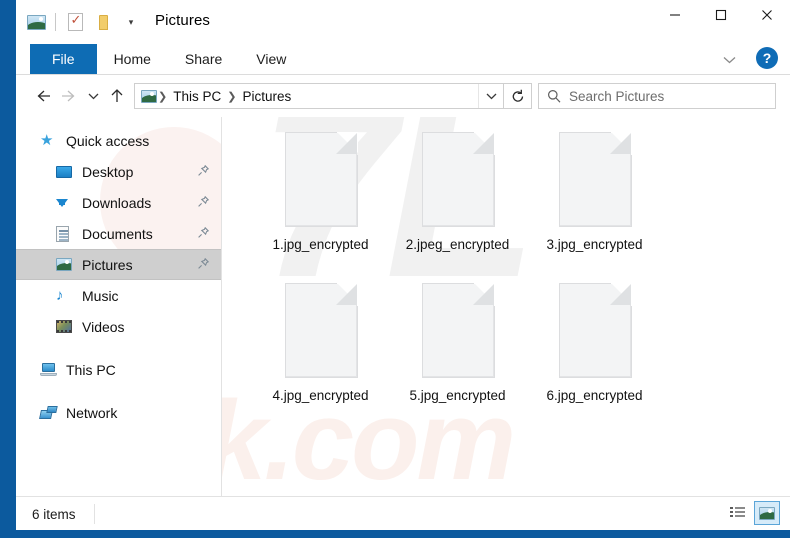  Describe the element at coordinates (47, 140) in the screenshot. I see `star-icon: ★` at that location.